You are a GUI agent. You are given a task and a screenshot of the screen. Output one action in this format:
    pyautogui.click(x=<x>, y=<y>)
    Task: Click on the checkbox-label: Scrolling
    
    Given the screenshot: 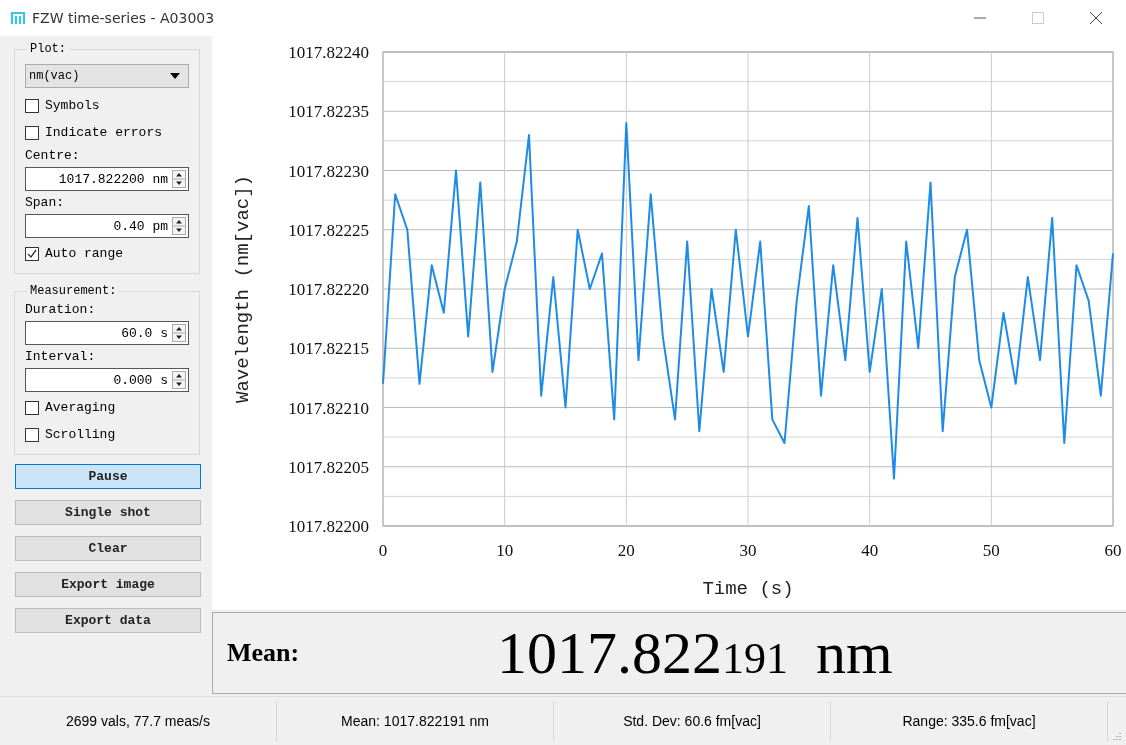 What is the action you would take?
    pyautogui.click(x=80, y=434)
    